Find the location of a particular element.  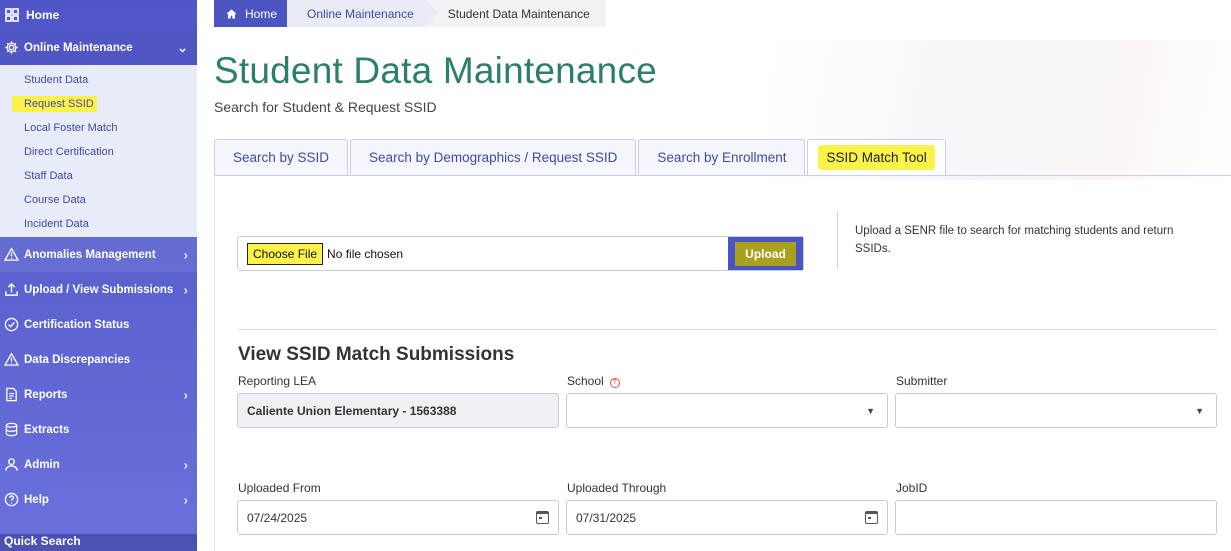

sidebar-item-request-ssid: Request SSID is located at coordinates (98, 104).